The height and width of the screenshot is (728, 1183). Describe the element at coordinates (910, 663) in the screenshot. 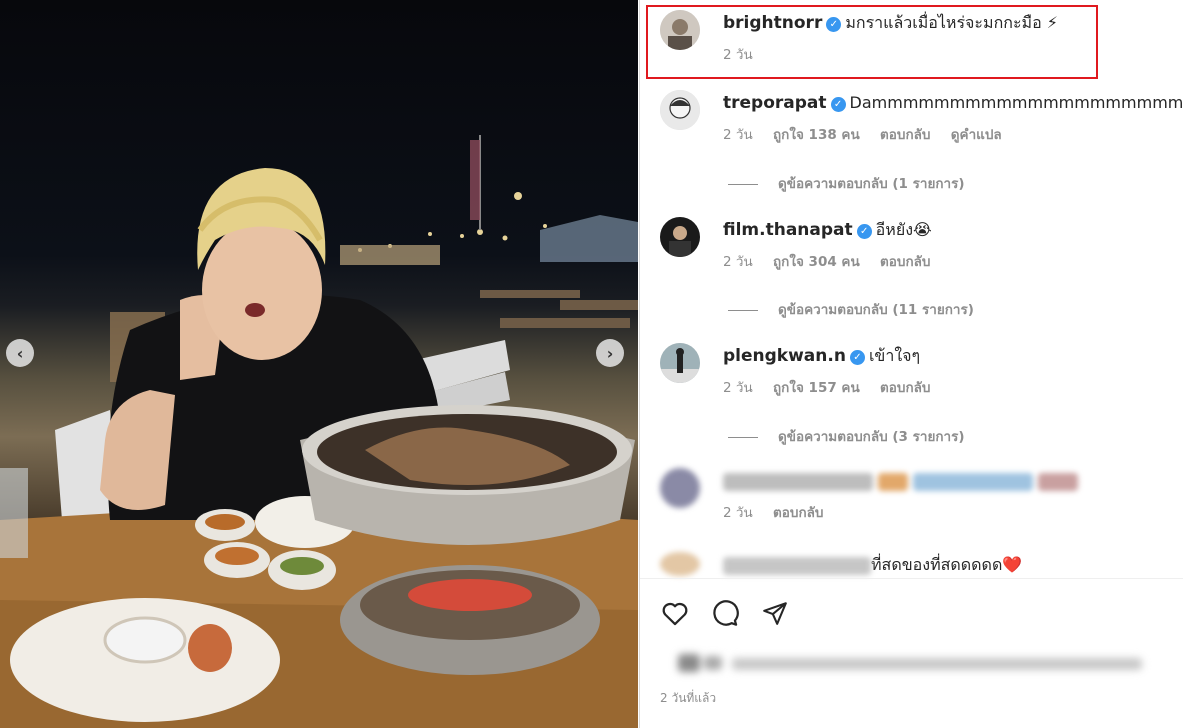

I see `blurred-likes-line` at that location.